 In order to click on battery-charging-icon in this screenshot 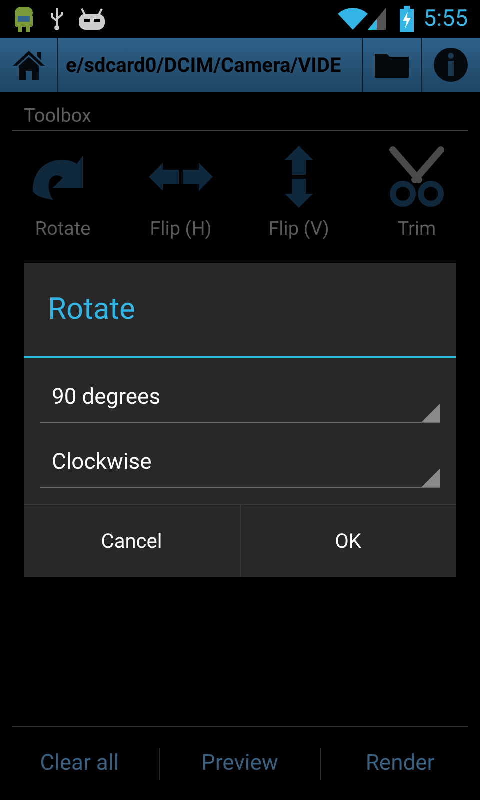, I will do `click(407, 19)`.